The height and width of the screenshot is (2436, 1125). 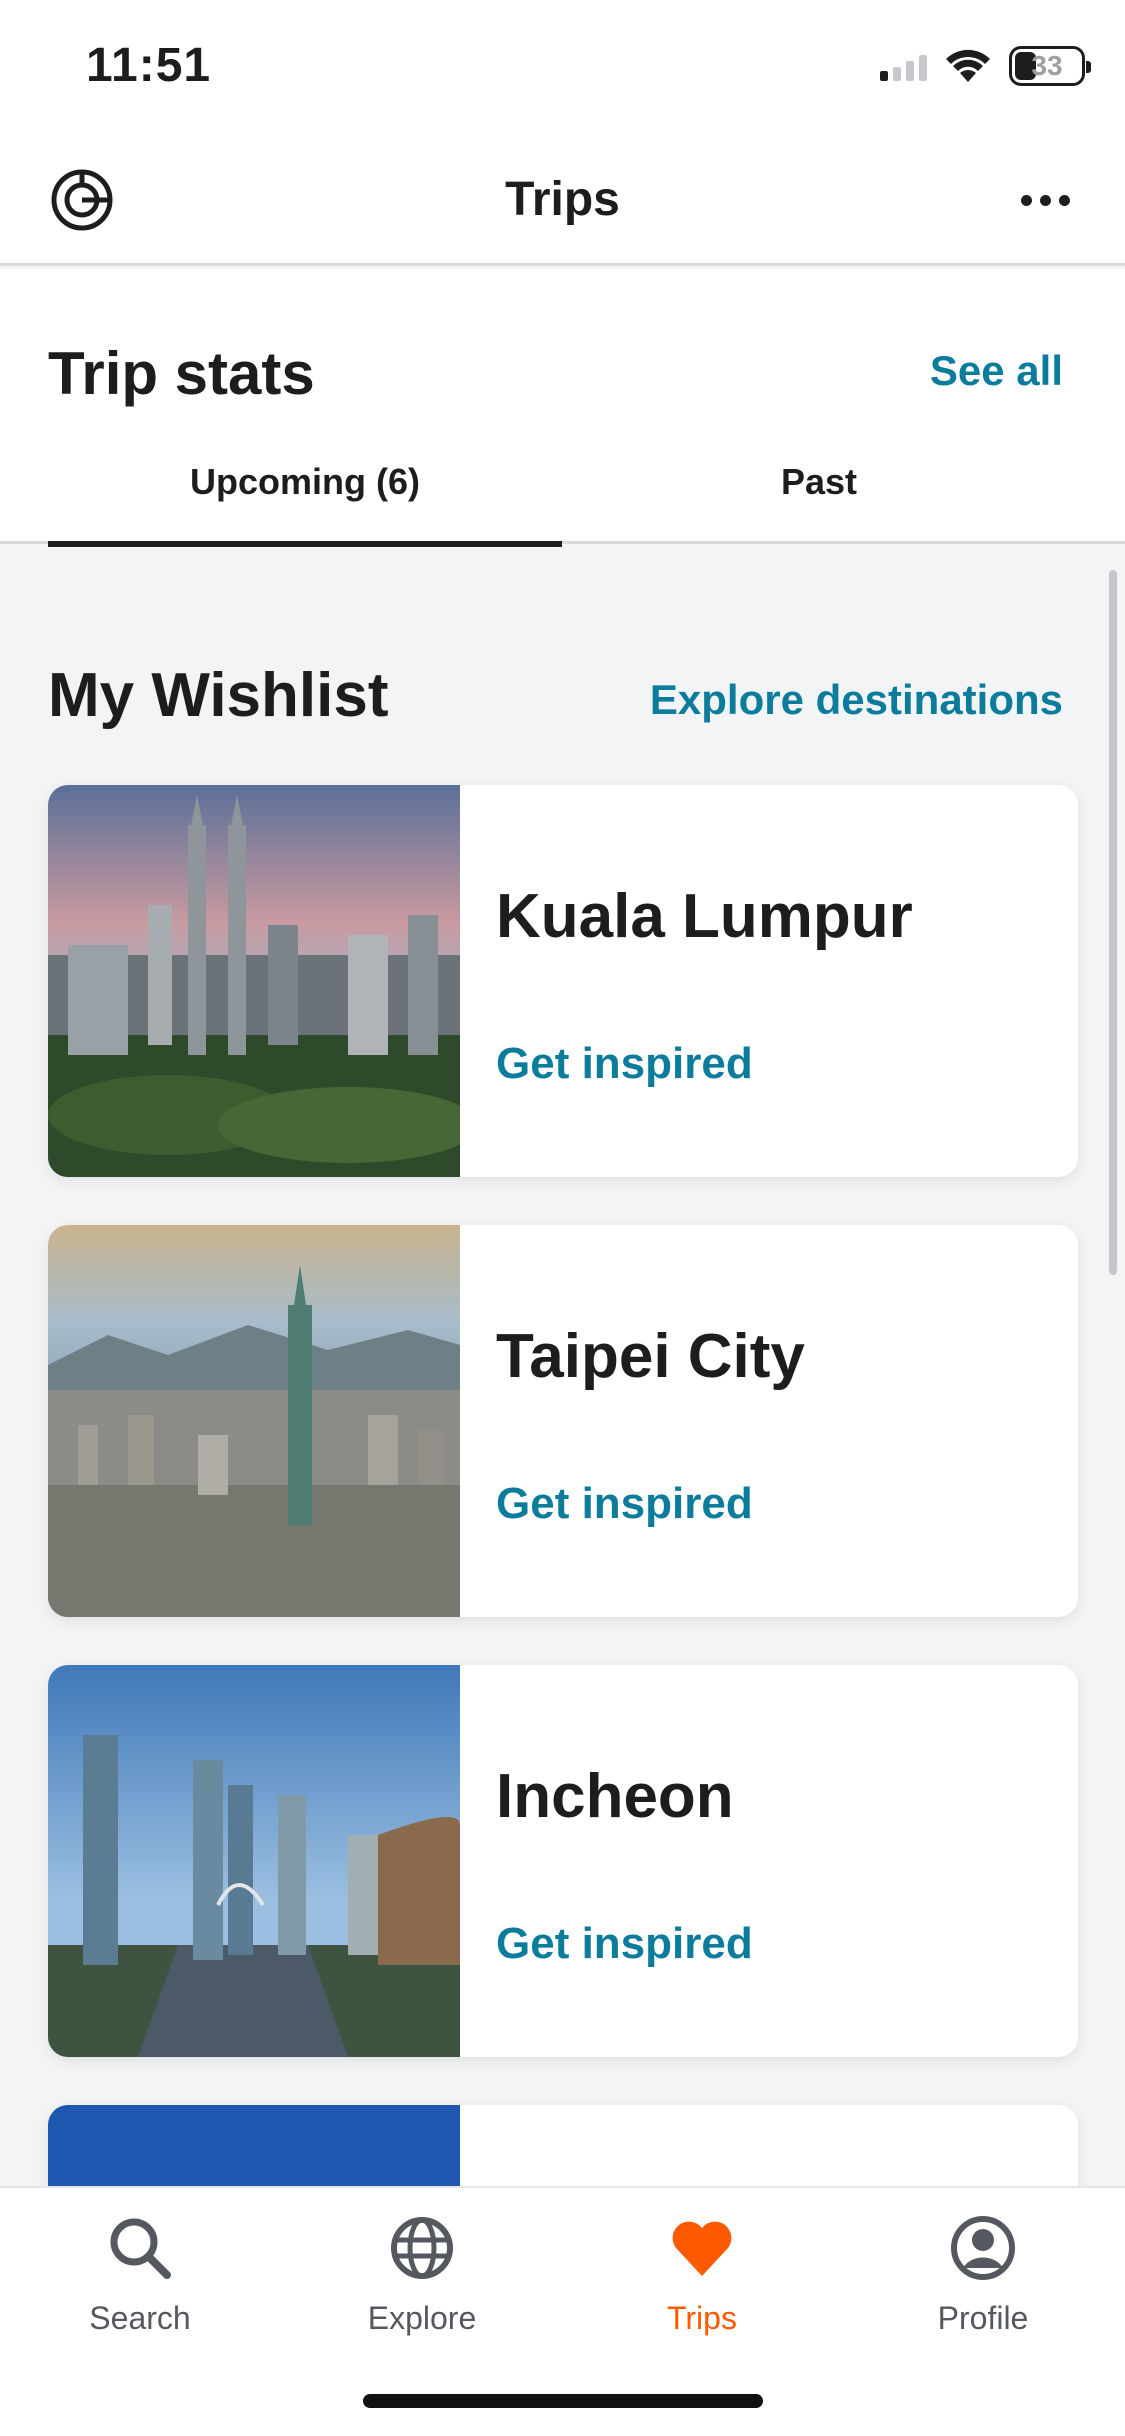 I want to click on cellular-signal-icon, so click(x=903, y=66).